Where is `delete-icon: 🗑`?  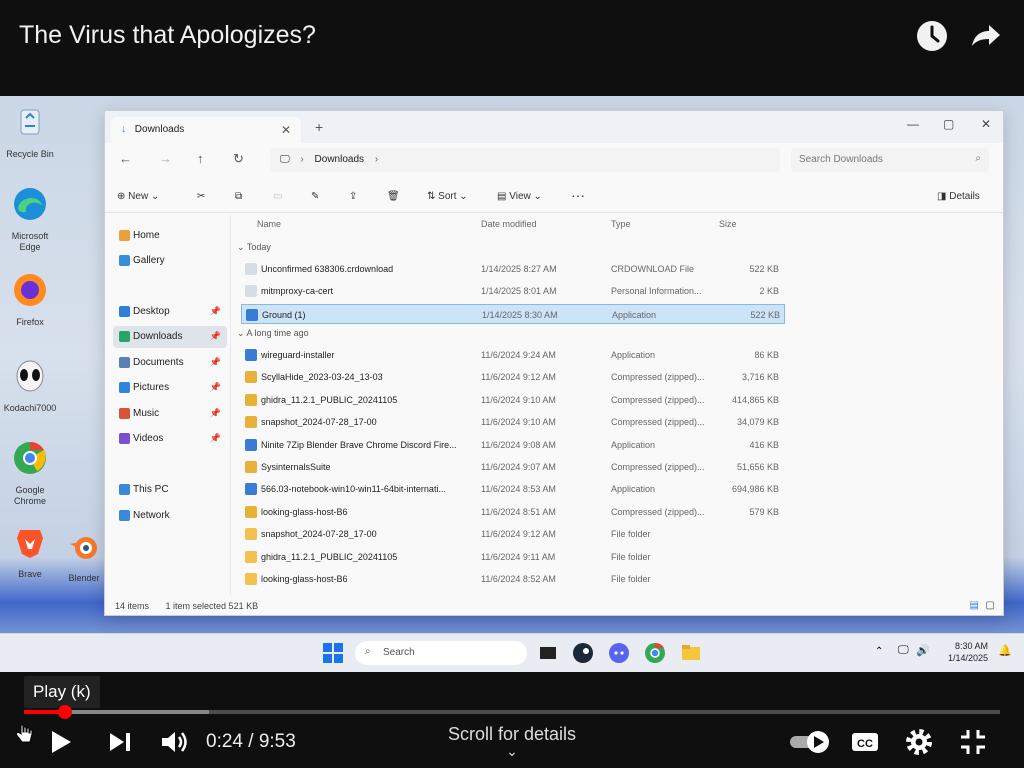 delete-icon: 🗑 is located at coordinates (393, 196).